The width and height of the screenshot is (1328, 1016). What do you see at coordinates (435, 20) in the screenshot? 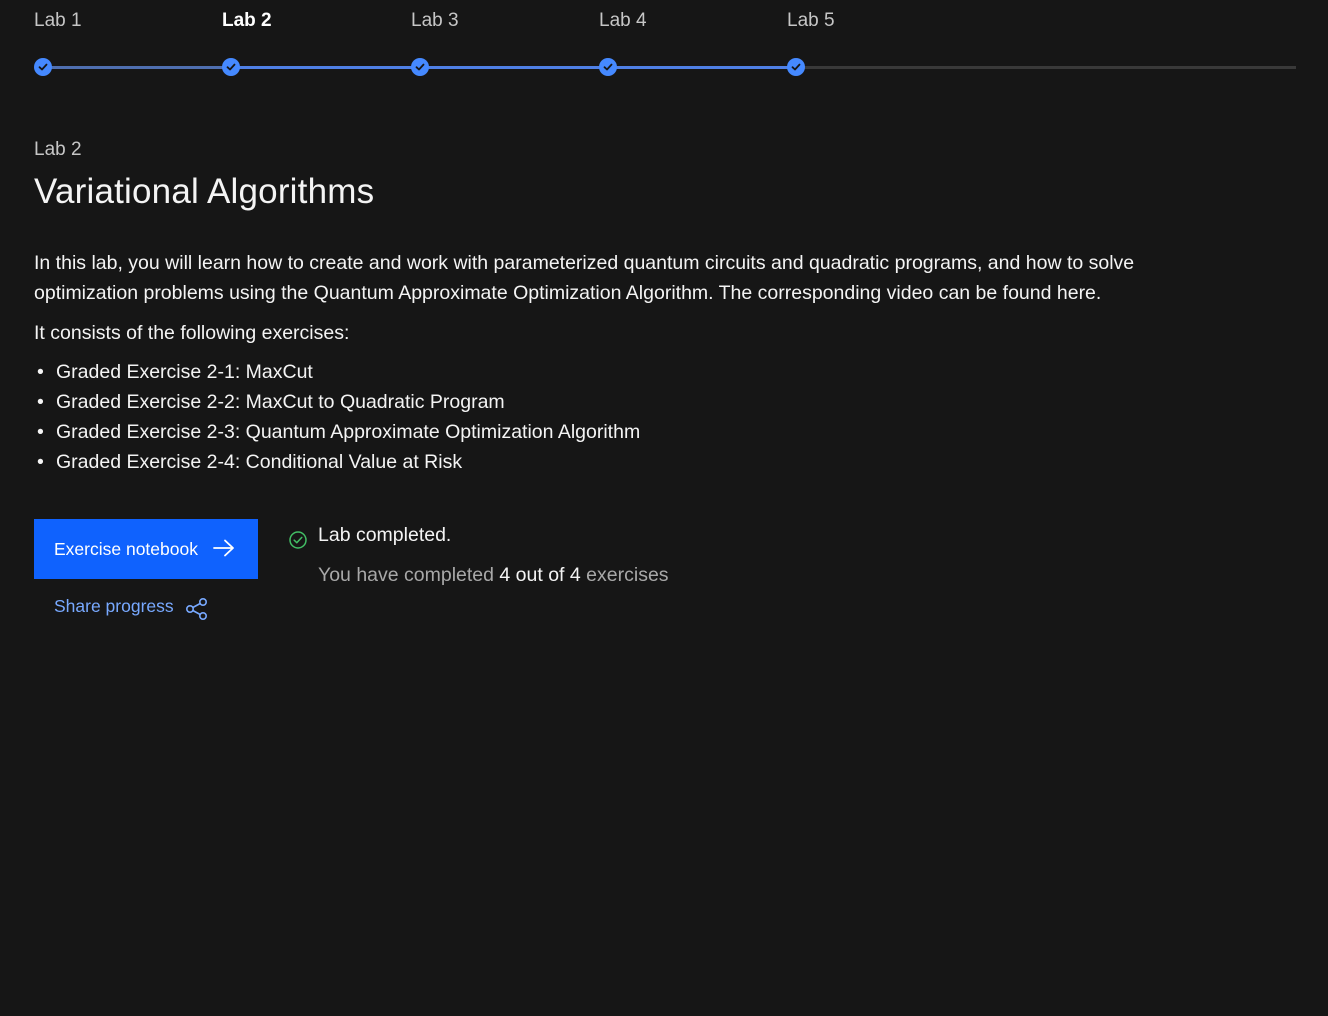
I see `progress-step-label: Lab 3` at bounding box center [435, 20].